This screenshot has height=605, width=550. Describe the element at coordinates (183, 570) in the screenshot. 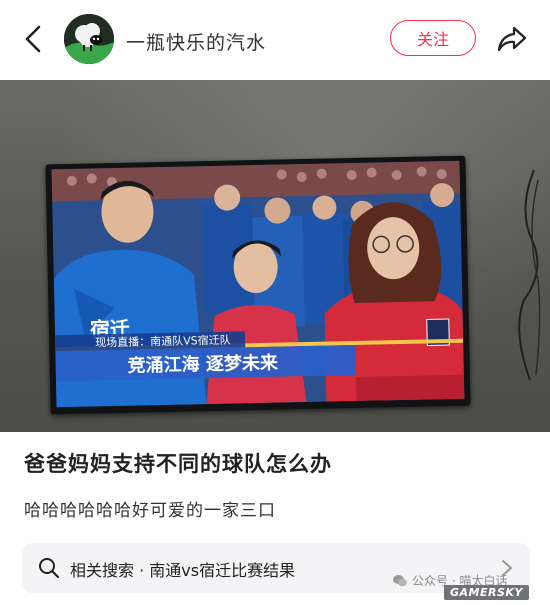

I see `related-search-label: 相关搜索 · 南通vs宿迁比赛结果` at that location.